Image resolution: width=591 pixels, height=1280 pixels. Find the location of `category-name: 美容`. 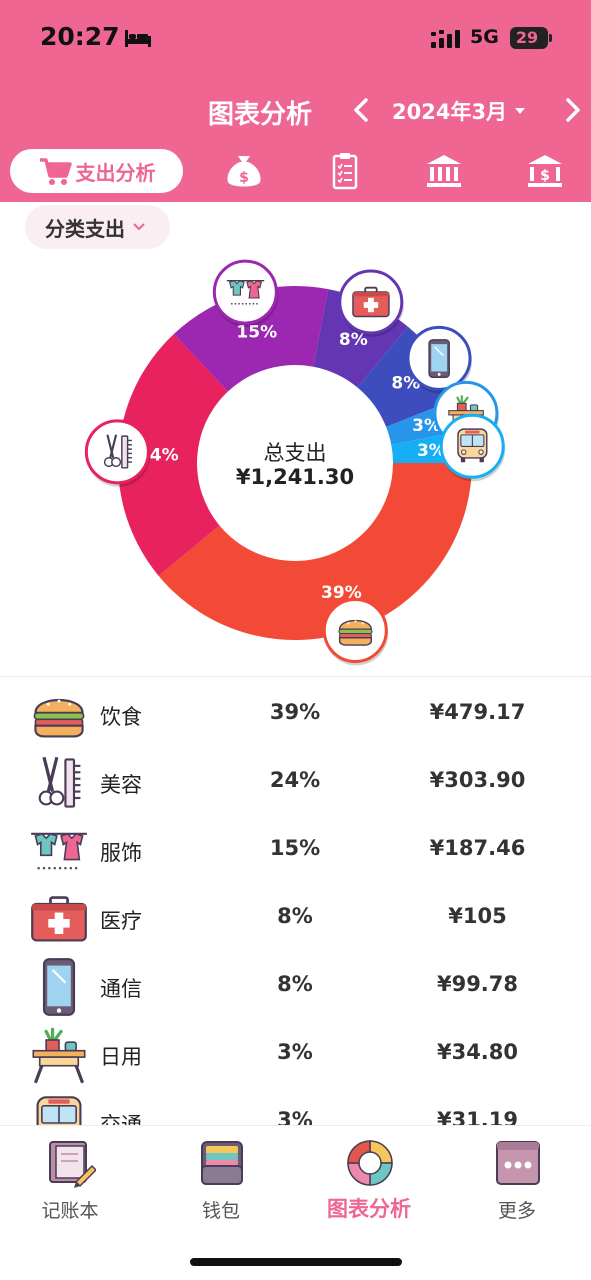

category-name: 美容 is located at coordinates (121, 785).